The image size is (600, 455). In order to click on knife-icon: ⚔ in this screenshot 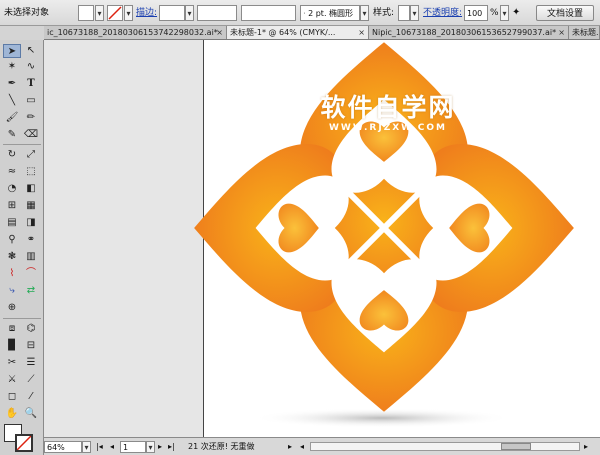, I will do `click(12, 380)`.